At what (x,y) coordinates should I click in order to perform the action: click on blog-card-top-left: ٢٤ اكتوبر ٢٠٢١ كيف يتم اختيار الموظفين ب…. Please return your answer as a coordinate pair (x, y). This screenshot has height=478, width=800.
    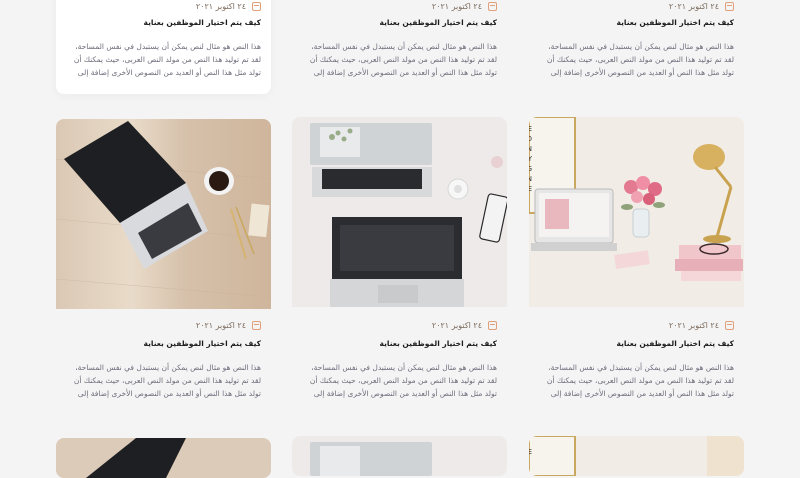
    Looking at the image, I should click on (163, 47).